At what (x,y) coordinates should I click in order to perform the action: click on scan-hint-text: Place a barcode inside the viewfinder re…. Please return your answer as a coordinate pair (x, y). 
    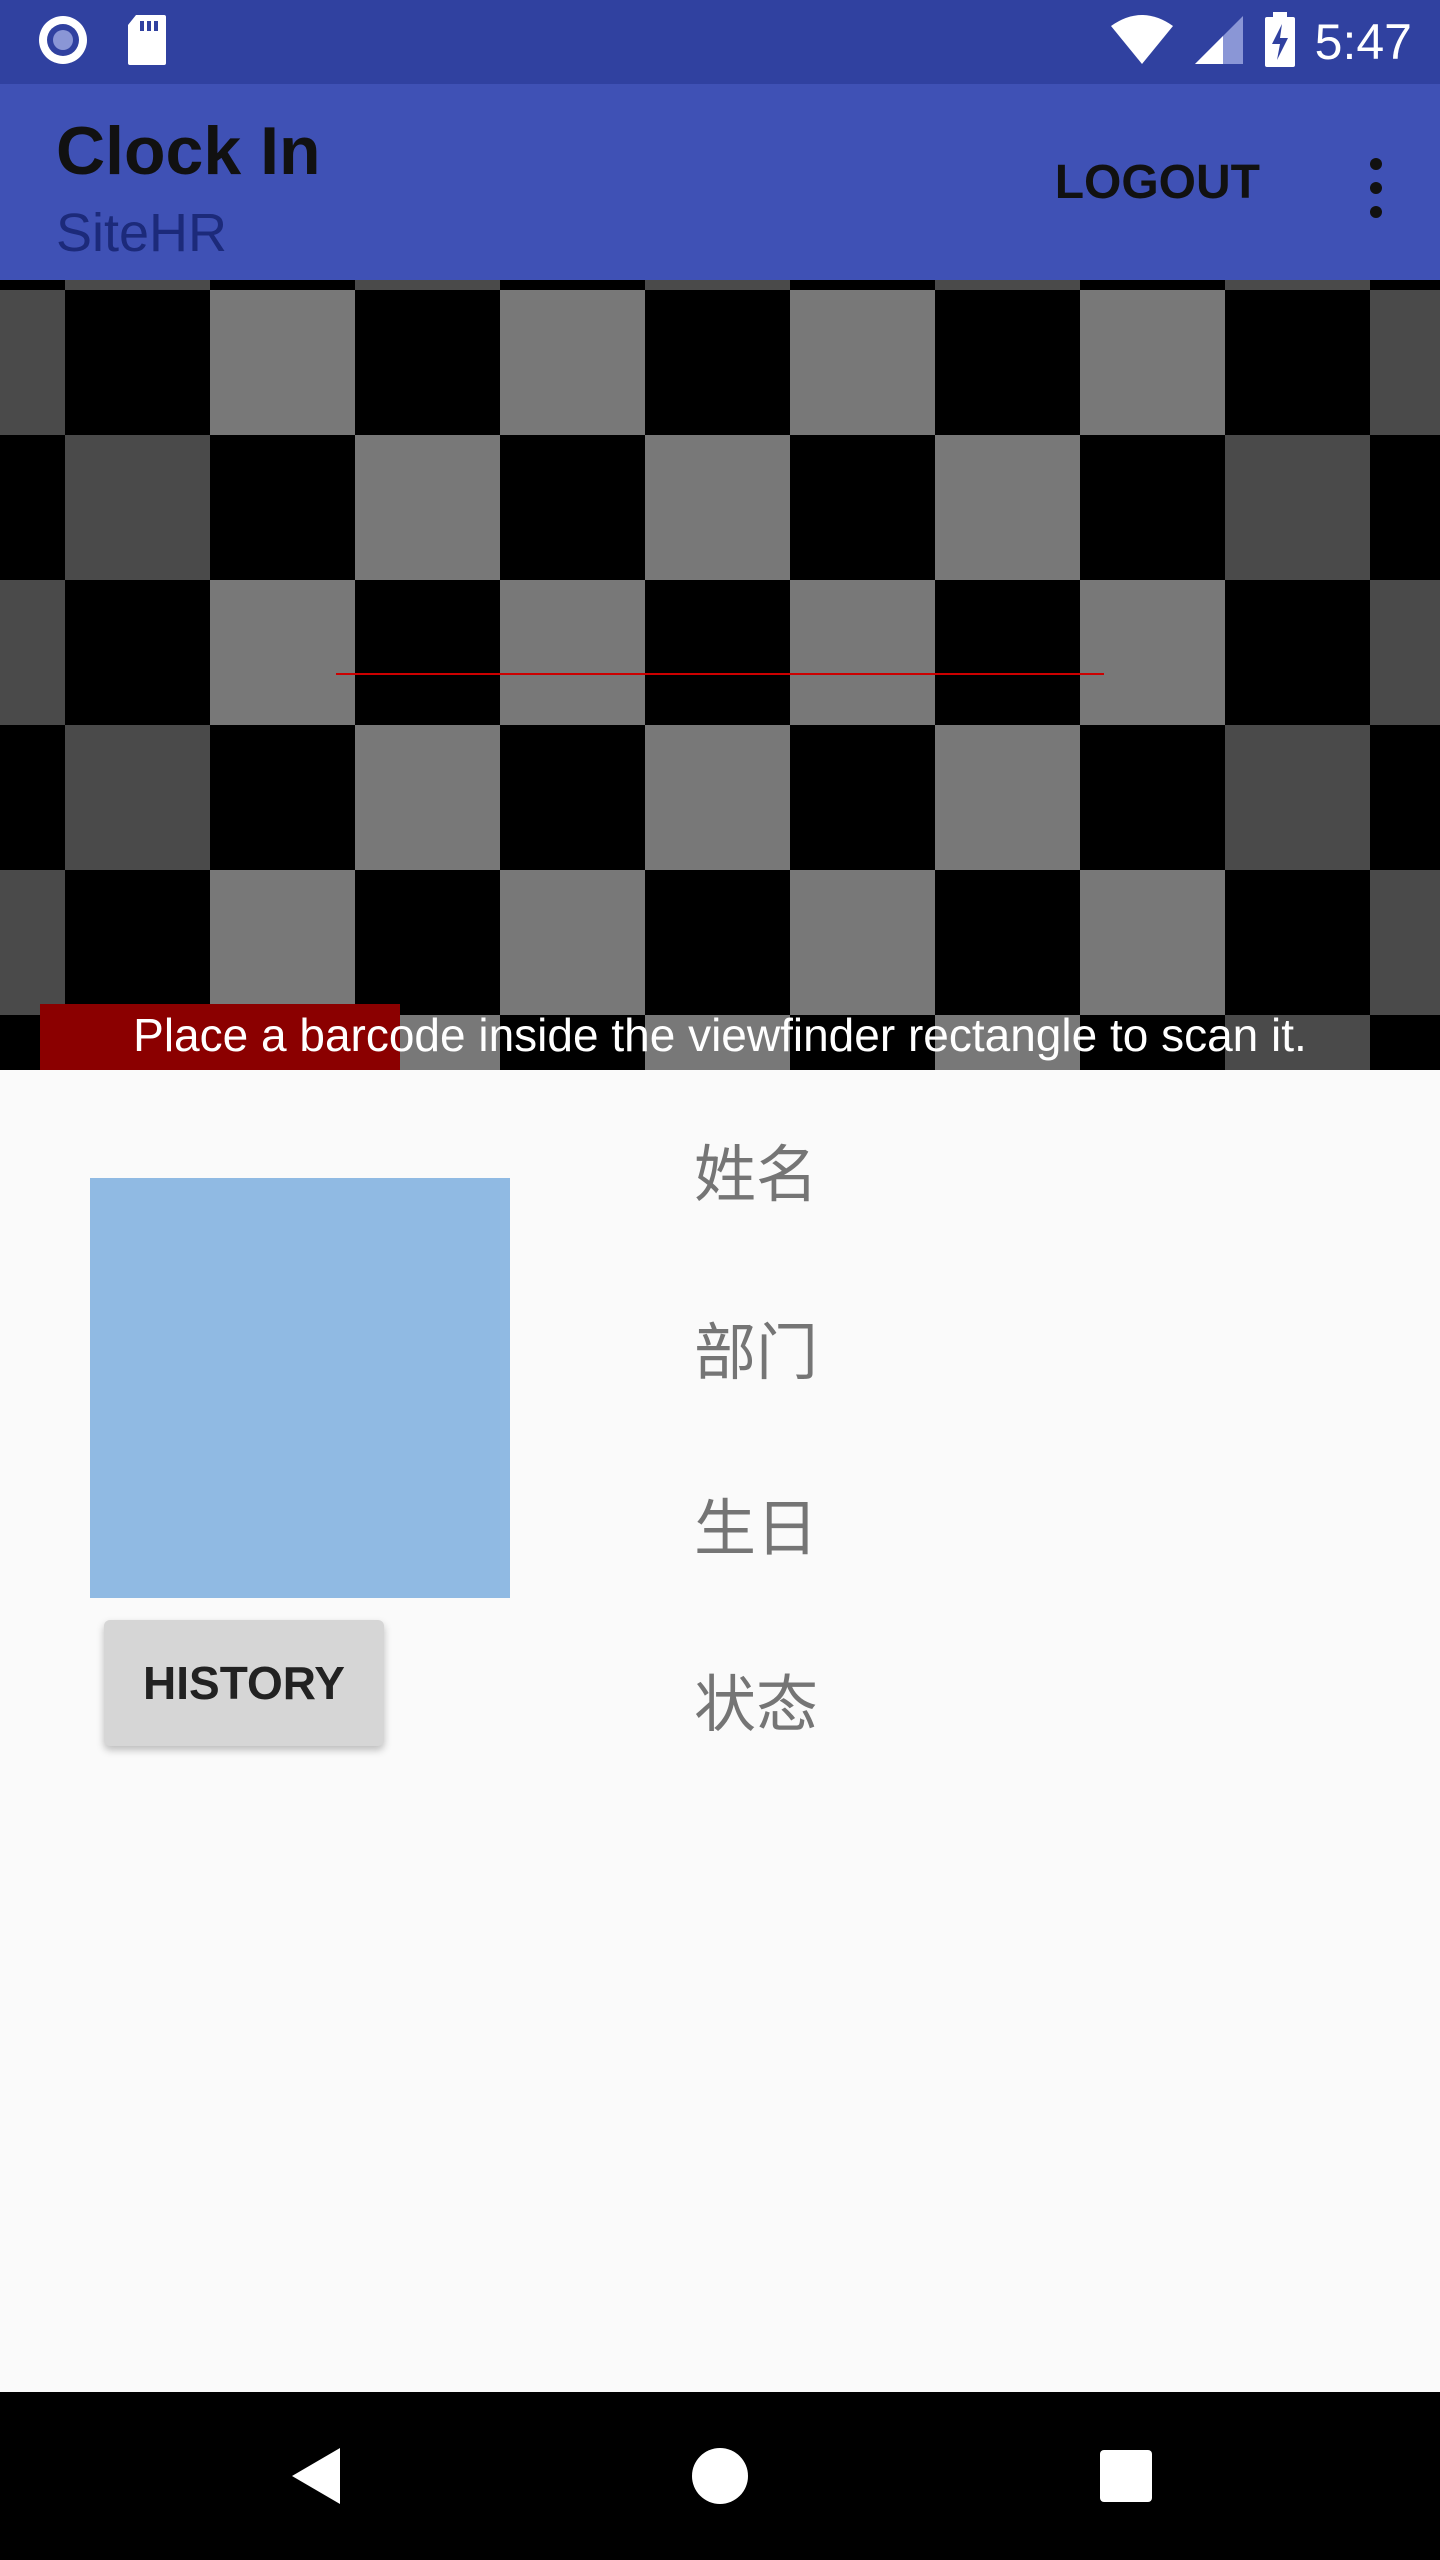
    Looking at the image, I should click on (720, 1035).